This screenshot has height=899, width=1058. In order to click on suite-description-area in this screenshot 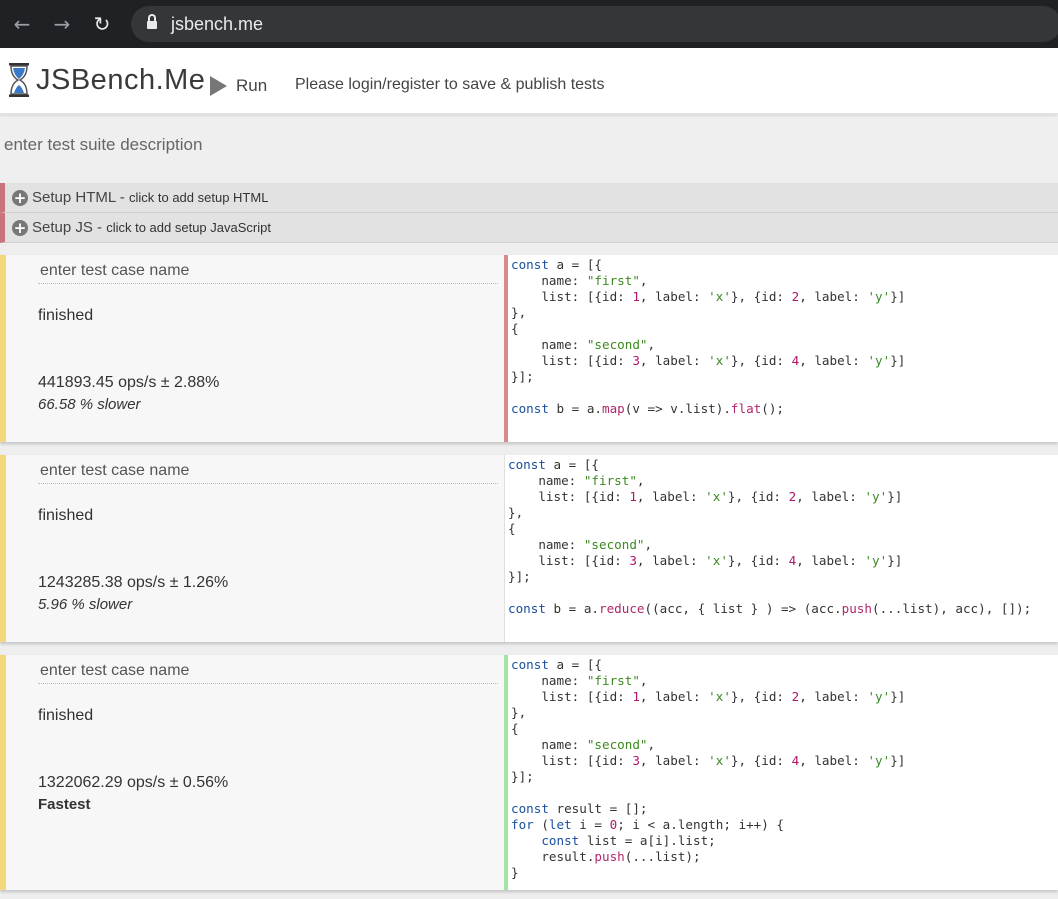, I will do `click(529, 147)`.